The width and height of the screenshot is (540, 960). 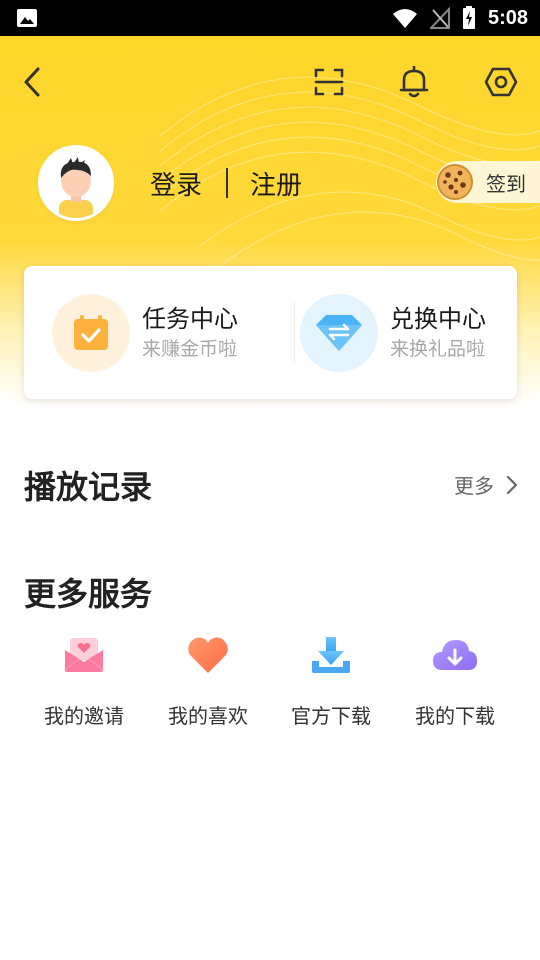 I want to click on service-item-invite: 我的邀请, so click(x=84, y=679).